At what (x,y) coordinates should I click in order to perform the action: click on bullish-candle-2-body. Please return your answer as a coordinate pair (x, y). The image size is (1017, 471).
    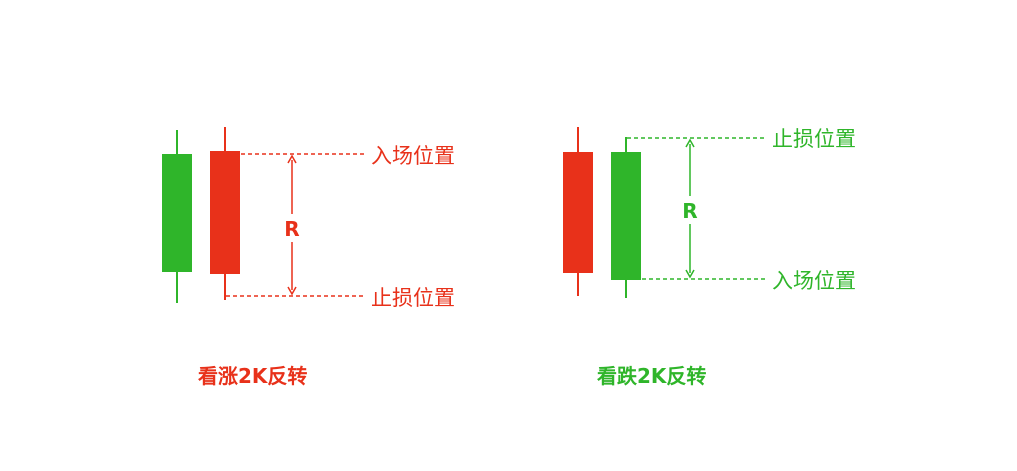
    Looking at the image, I should click on (225, 212).